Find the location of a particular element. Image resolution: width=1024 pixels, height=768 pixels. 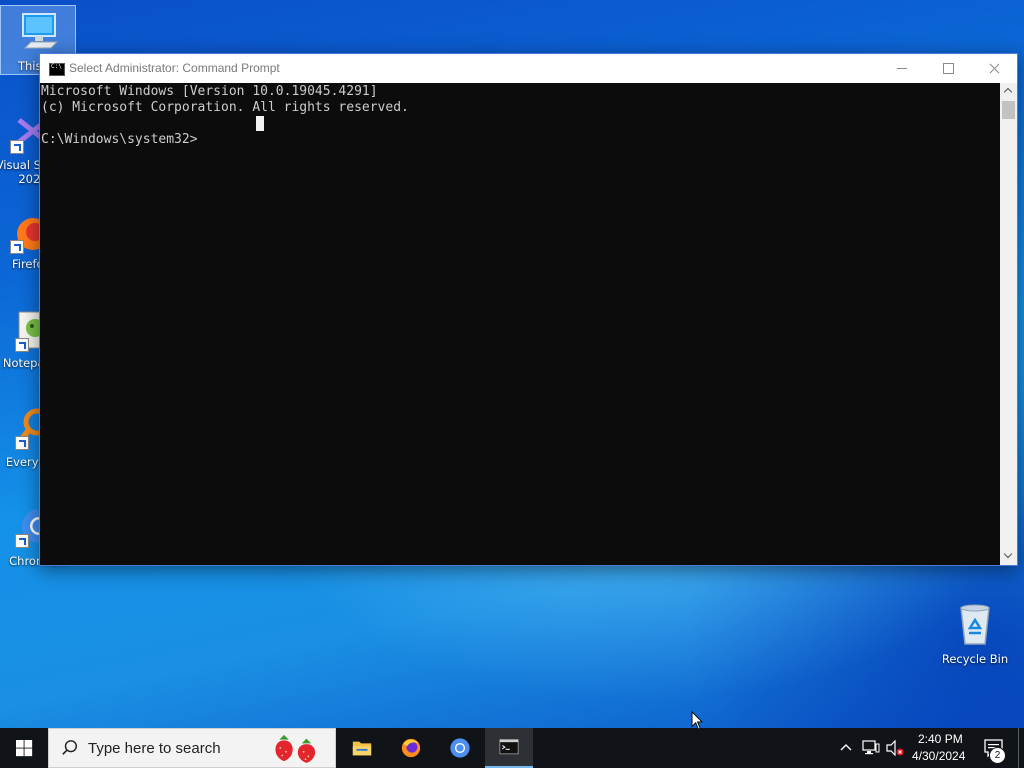

desktop-icon-label: Recycle Bin is located at coordinates (975, 659).